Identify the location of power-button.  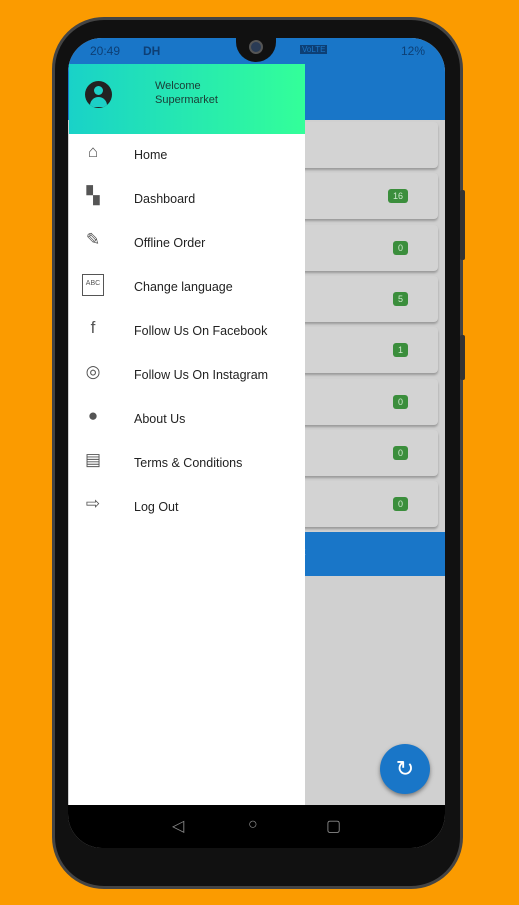
(462, 357).